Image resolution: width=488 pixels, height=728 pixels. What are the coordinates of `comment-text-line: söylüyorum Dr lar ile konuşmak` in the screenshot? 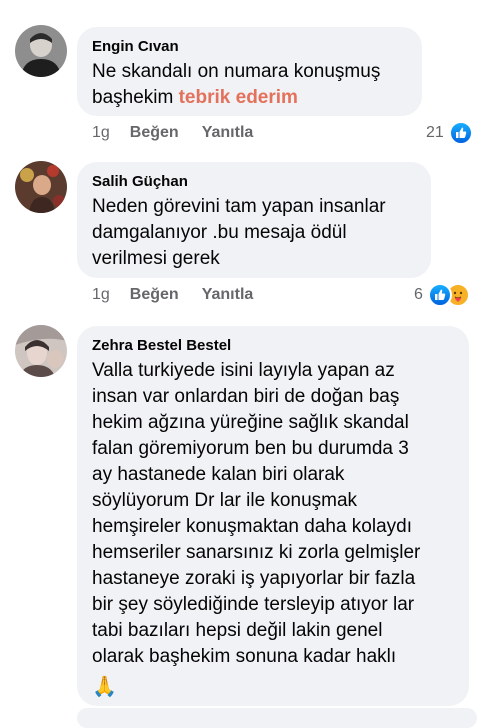 It's located at (225, 500).